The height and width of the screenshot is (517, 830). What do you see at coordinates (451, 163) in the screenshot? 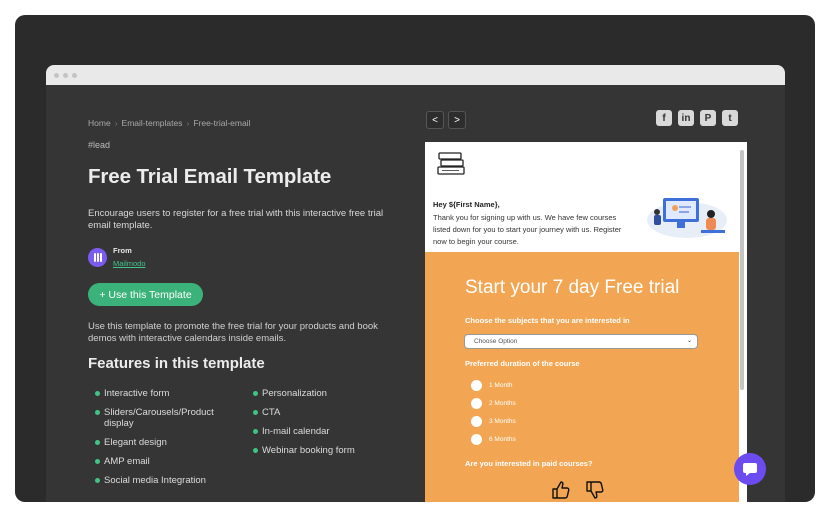
I see `books-logo-icon` at bounding box center [451, 163].